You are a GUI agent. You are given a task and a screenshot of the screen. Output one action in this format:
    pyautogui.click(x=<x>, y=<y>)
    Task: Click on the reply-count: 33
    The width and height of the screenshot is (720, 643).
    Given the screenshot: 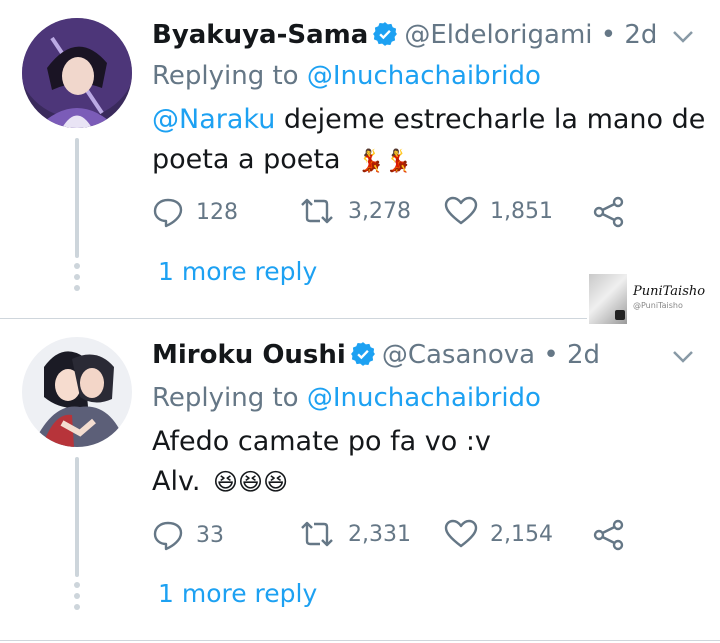 What is the action you would take?
    pyautogui.click(x=210, y=535)
    